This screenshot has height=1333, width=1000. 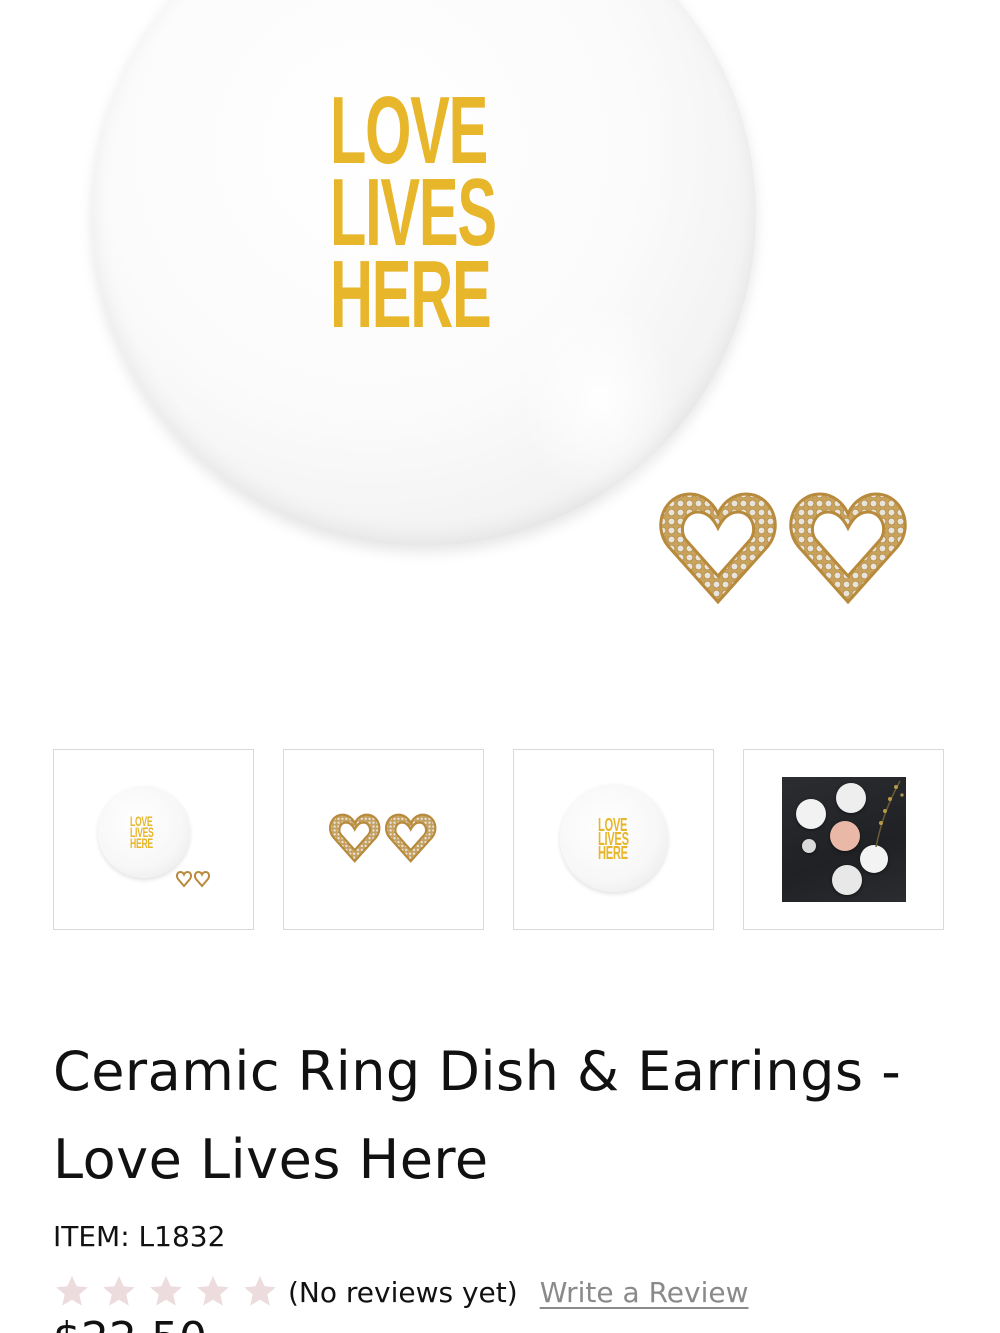 I want to click on thumbnail-dish-and-earrings: LOVE LIVES HERE, so click(x=153, y=839).